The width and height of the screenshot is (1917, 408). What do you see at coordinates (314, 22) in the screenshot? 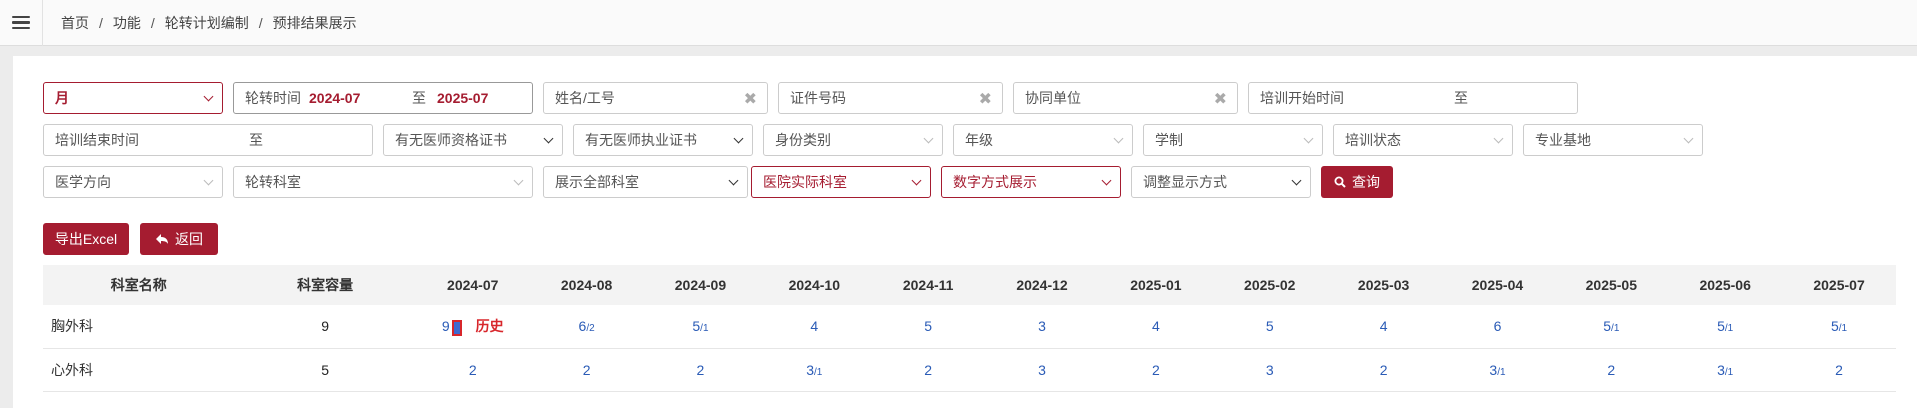
I see `breadcrumb-current: 预排结果展示` at bounding box center [314, 22].